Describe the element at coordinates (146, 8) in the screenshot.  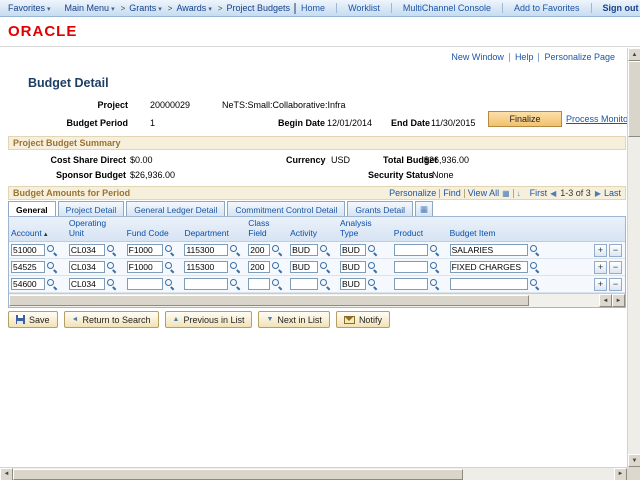
I see `breadcrumb-grants: Grants ▾` at that location.